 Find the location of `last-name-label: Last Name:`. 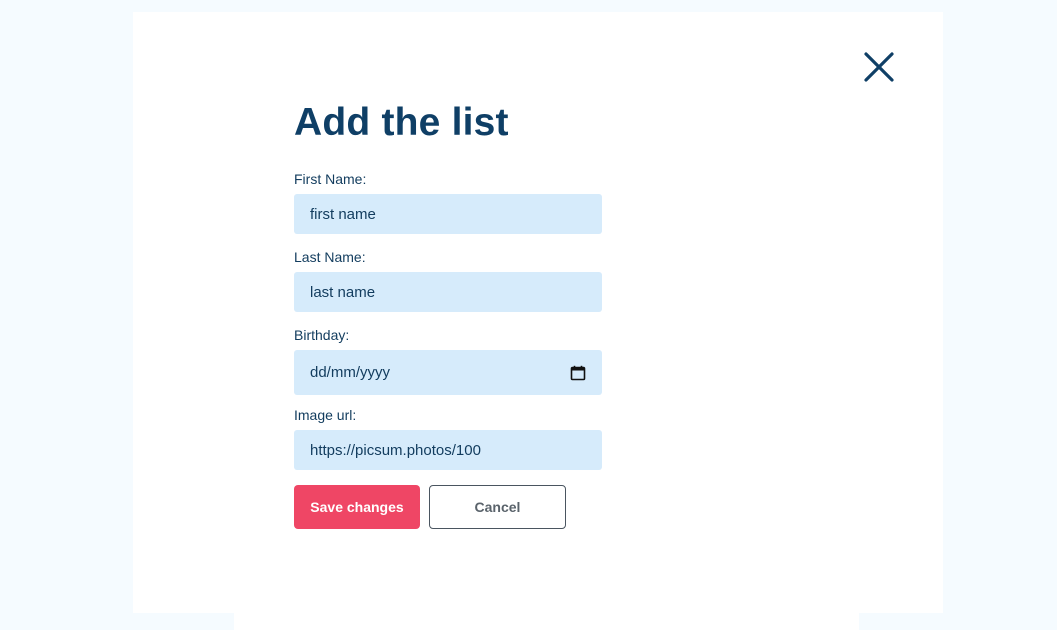

last-name-label: Last Name: is located at coordinates (330, 257).